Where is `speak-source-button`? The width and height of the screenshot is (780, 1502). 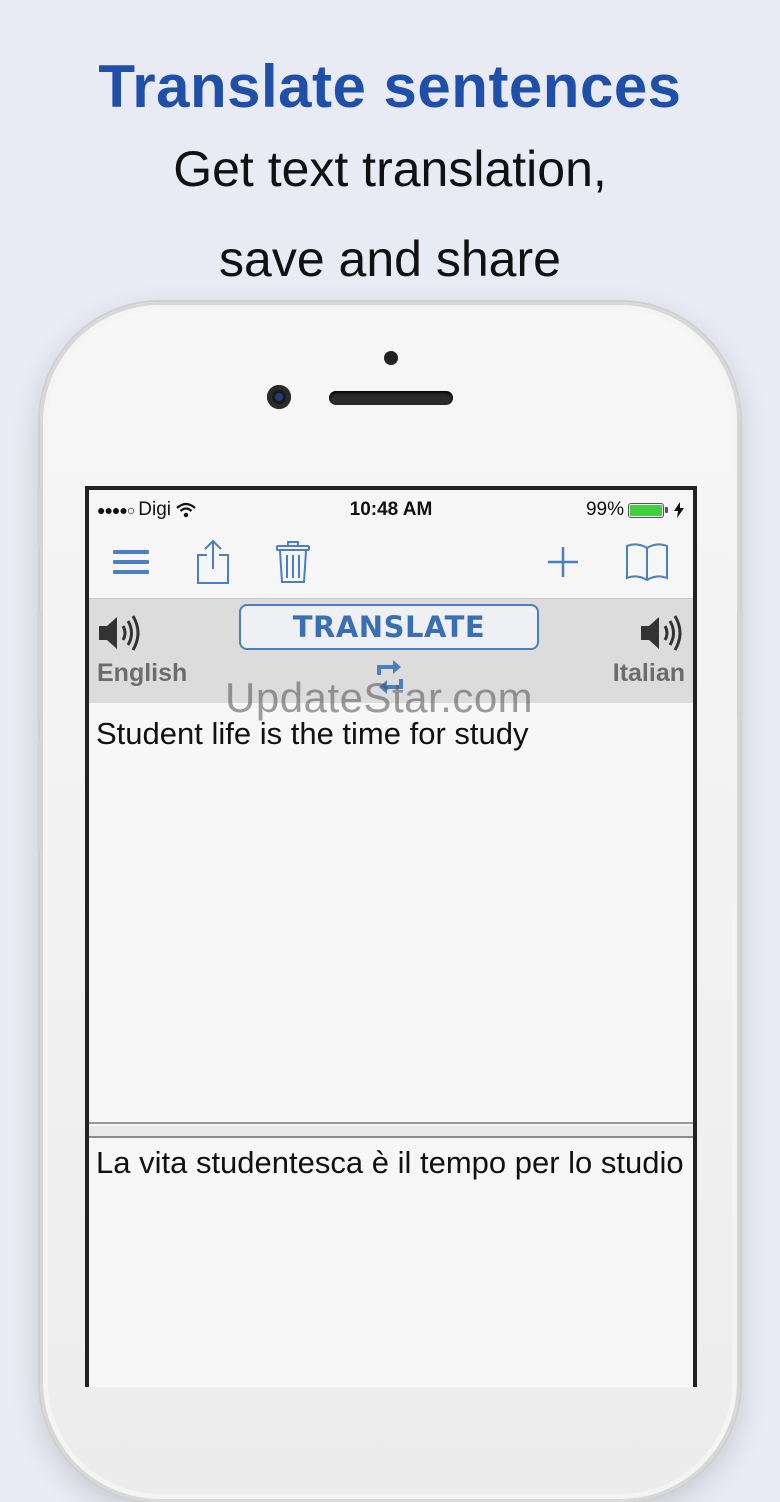 speak-source-button is located at coordinates (120, 633).